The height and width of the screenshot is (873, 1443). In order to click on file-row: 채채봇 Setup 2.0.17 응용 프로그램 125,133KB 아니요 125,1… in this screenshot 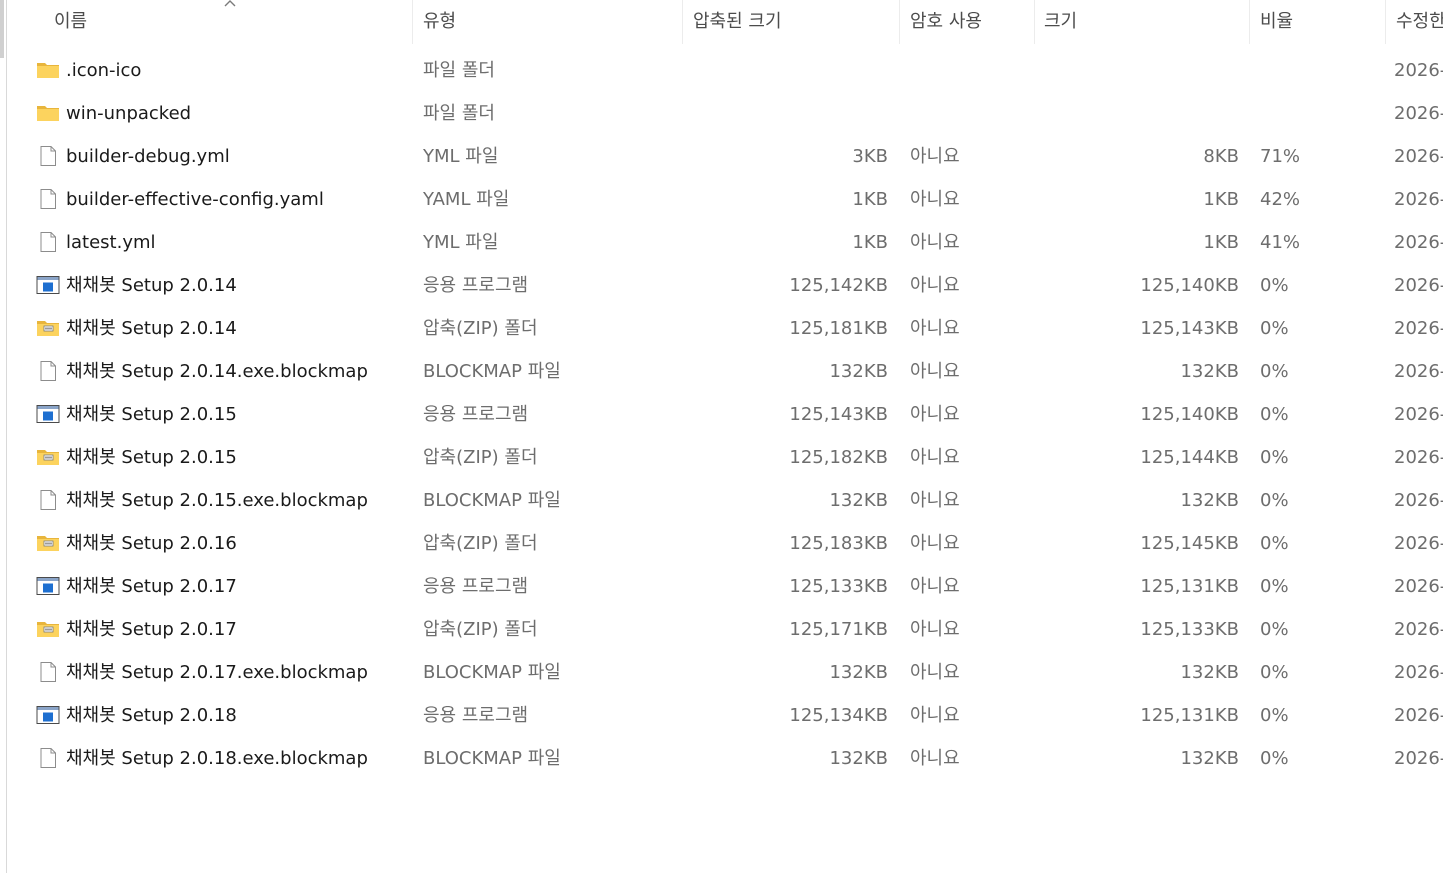, I will do `click(725, 586)`.